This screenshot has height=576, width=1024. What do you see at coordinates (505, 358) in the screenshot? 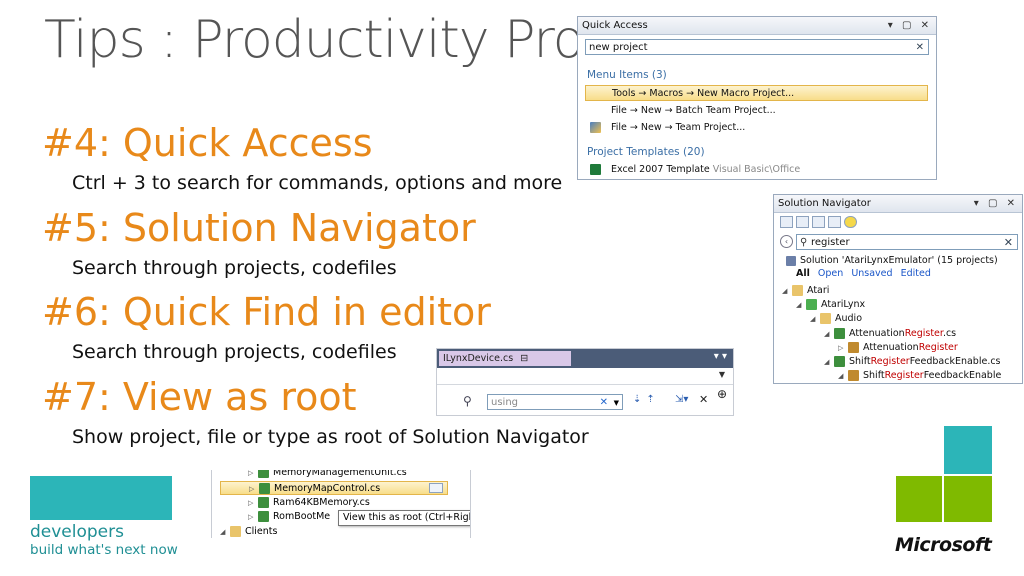
I see `editor-tab: ILynxDevice.cs ⊟` at bounding box center [505, 358].